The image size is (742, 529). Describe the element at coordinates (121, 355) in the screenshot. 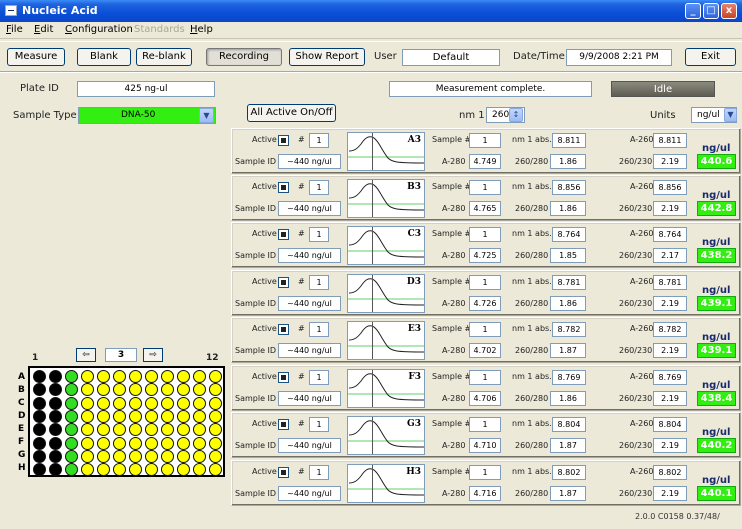

I see `plate-page-field: 3` at that location.